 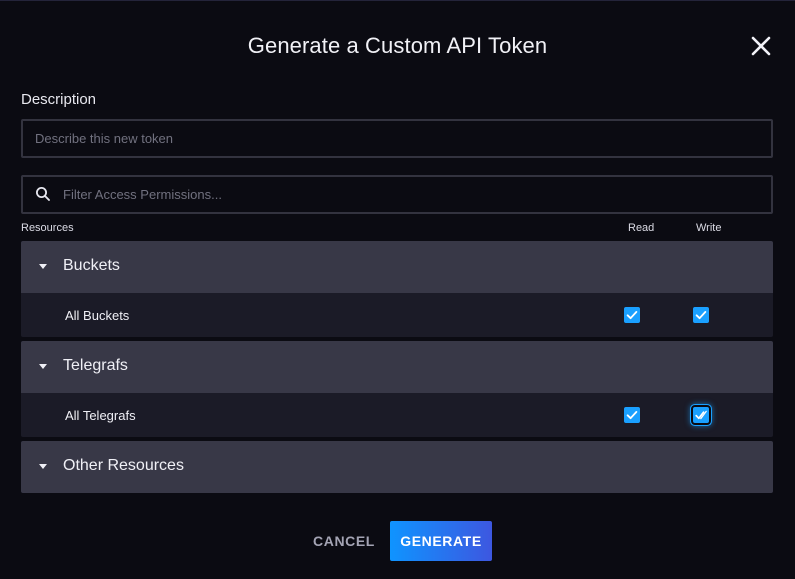 I want to click on group-header-telegrafs: Telegrafs, so click(x=397, y=367).